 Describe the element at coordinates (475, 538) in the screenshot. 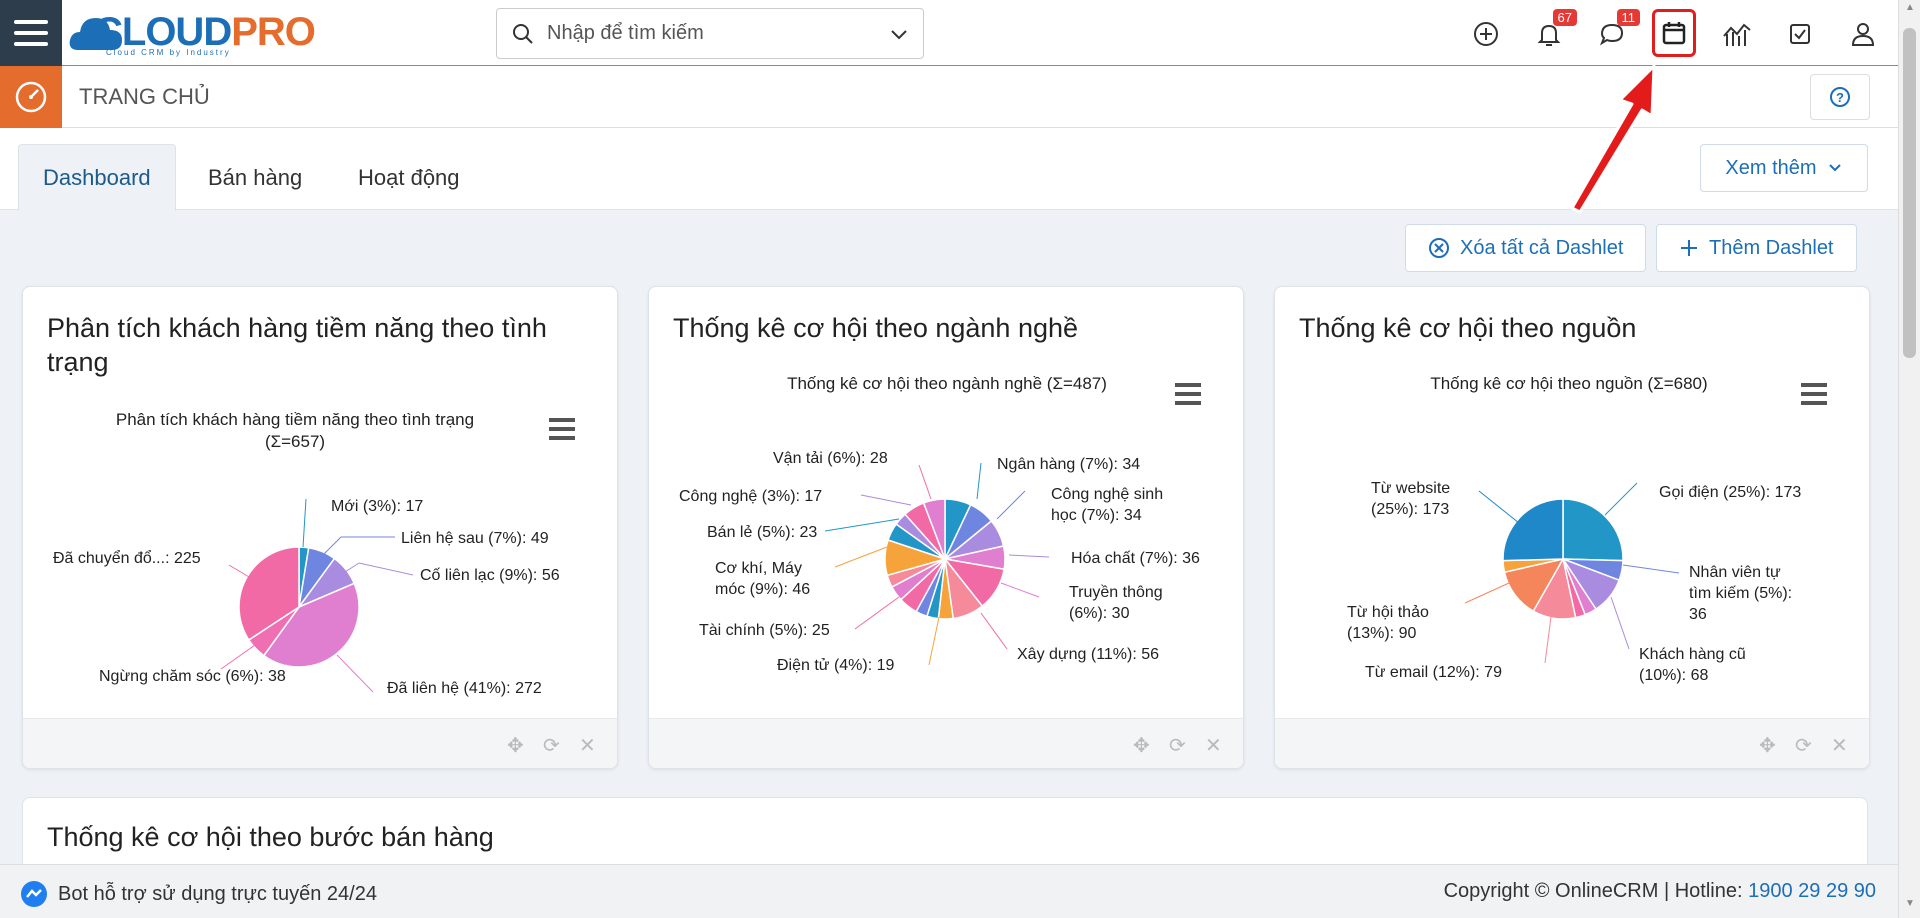

I see `pie-label: Liên hệ sau (7%): 49` at that location.